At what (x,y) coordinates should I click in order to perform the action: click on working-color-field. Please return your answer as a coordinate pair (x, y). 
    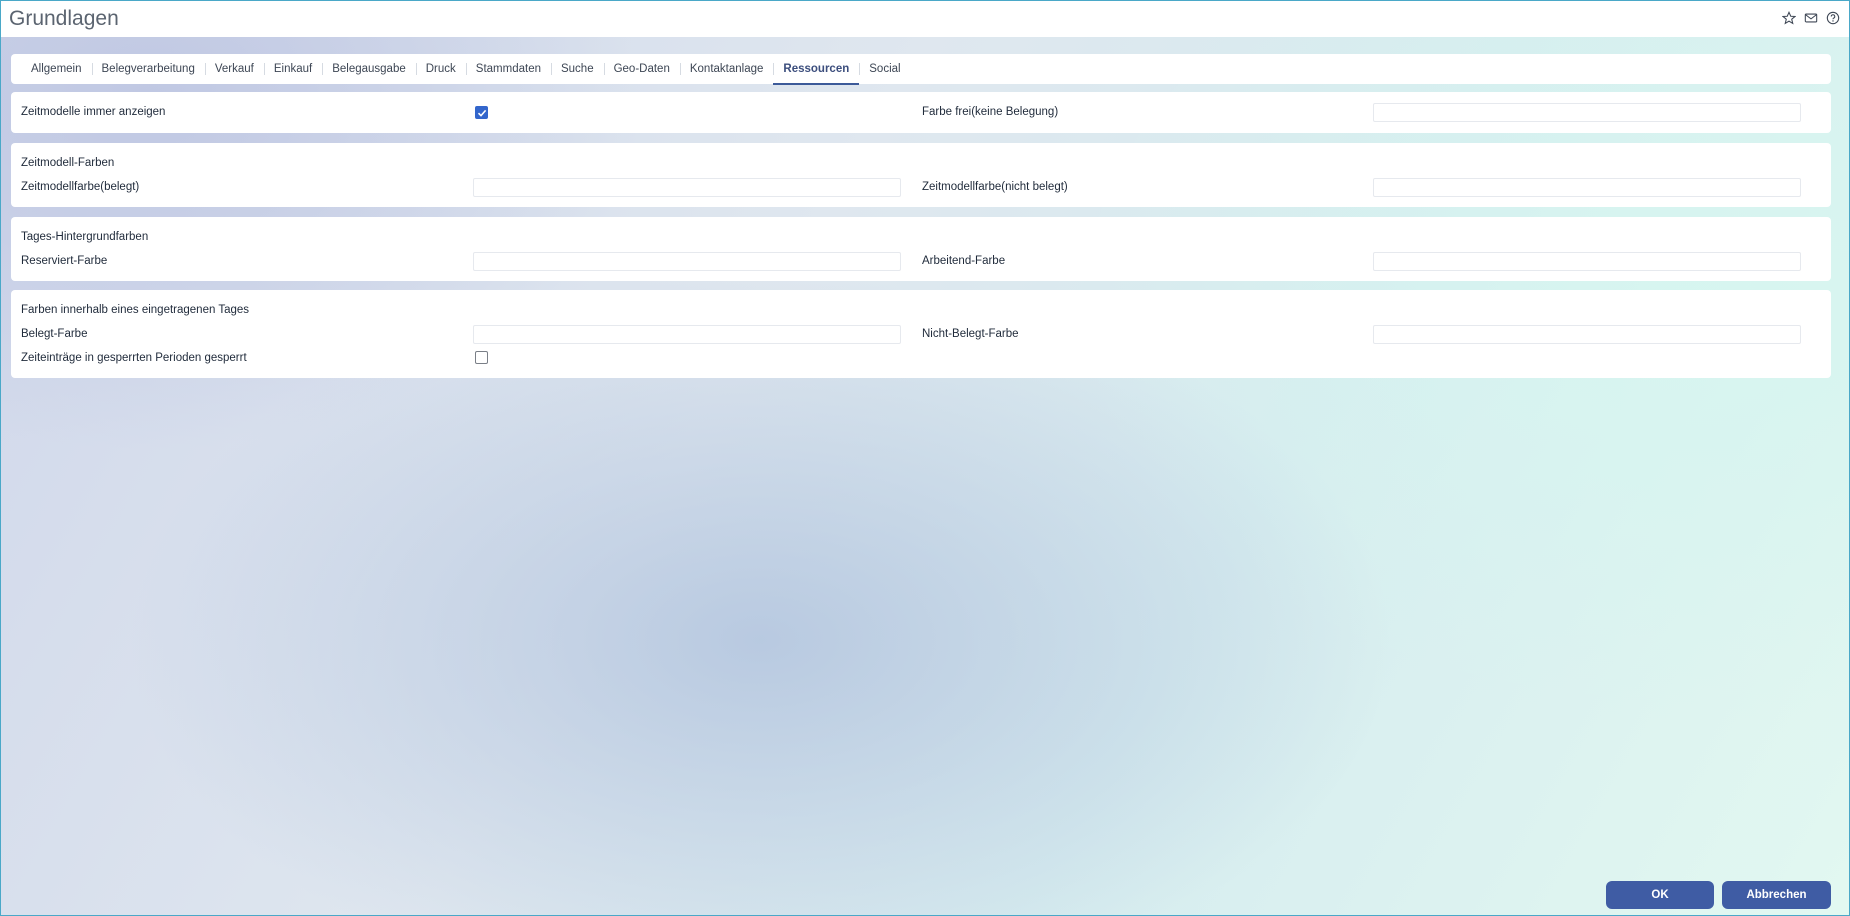
    Looking at the image, I should click on (1587, 261).